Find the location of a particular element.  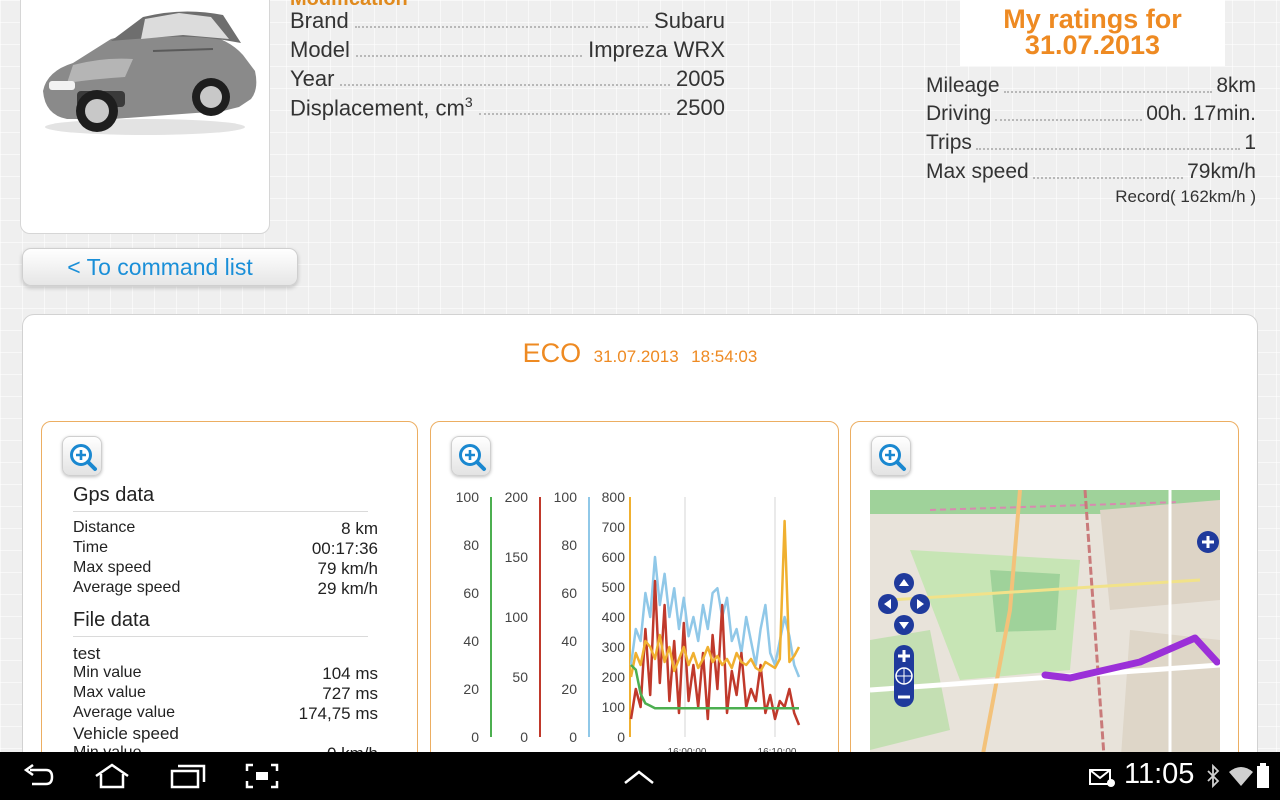

tick-label: 500 is located at coordinates (614, 587).